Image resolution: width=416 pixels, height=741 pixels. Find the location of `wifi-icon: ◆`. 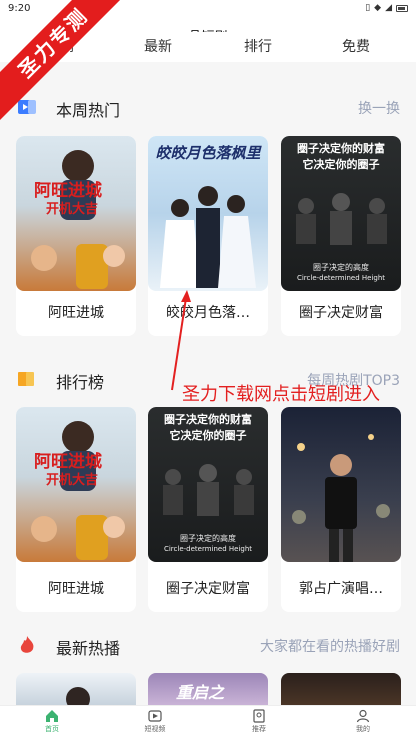

wifi-icon: ◆ is located at coordinates (378, 8).